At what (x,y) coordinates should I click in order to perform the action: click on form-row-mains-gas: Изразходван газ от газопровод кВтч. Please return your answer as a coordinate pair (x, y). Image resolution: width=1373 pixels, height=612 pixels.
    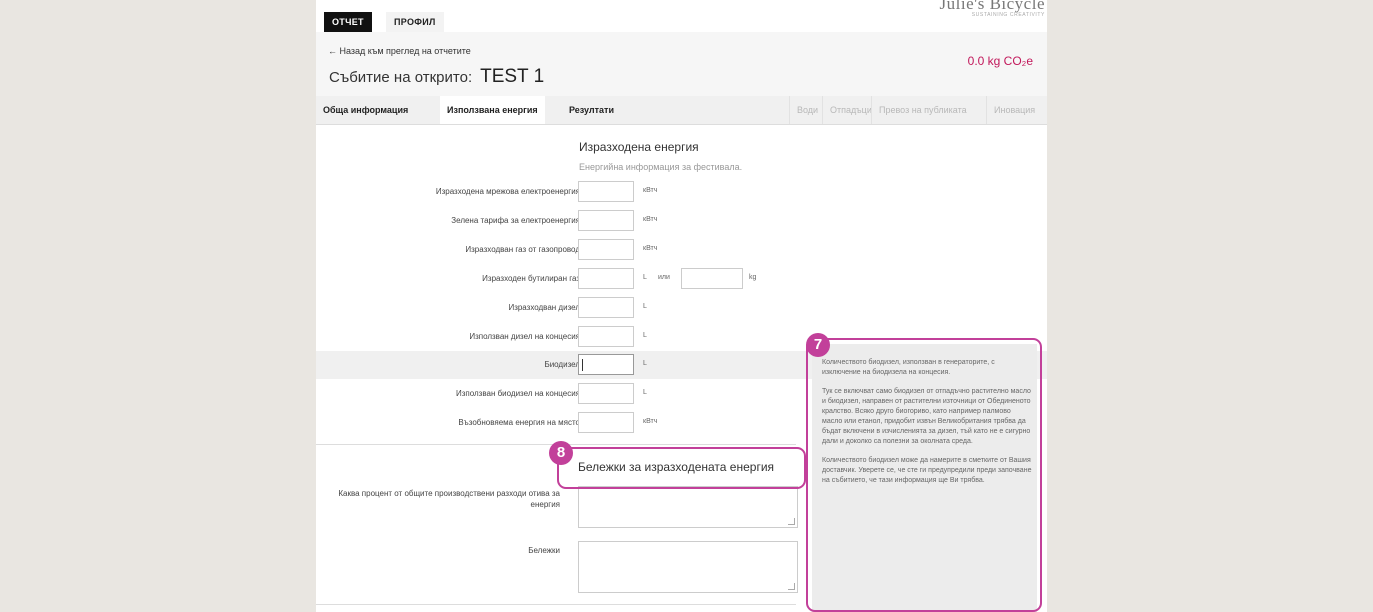
    Looking at the image, I should click on (681, 251).